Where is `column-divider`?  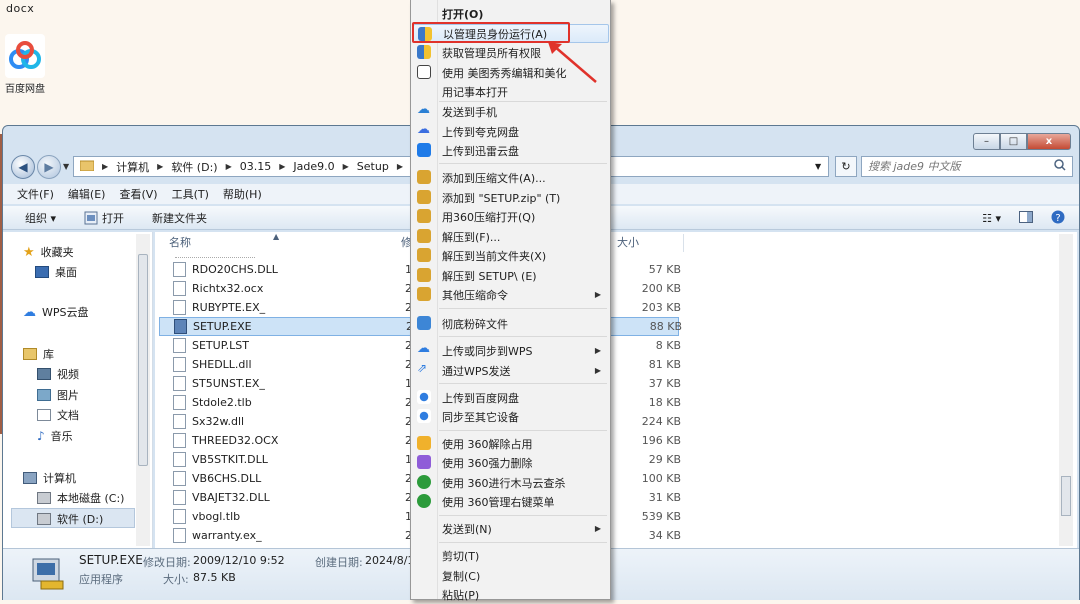
column-divider is located at coordinates (683, 243).